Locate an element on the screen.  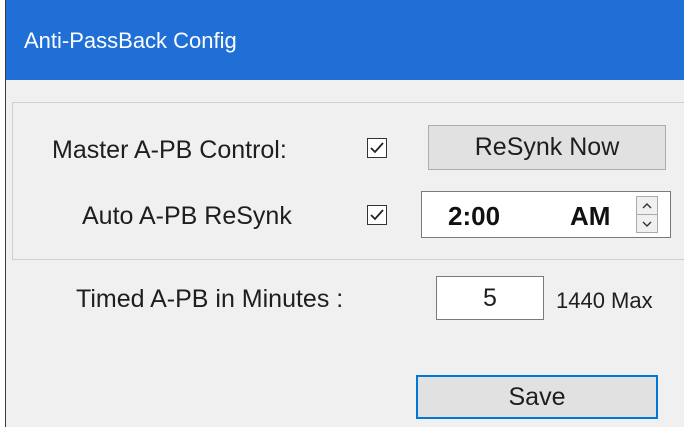
ampm-value: AM is located at coordinates (590, 216).